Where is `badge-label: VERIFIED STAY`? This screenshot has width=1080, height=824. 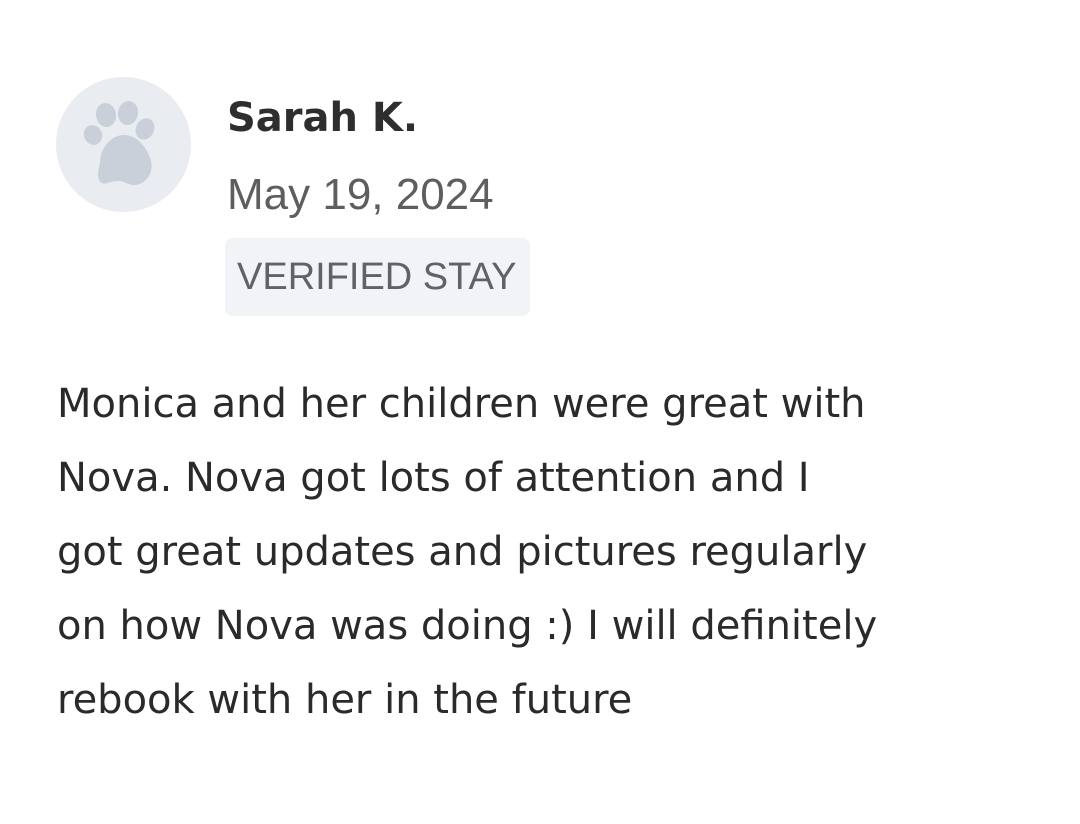
badge-label: VERIFIED STAY is located at coordinates (377, 276).